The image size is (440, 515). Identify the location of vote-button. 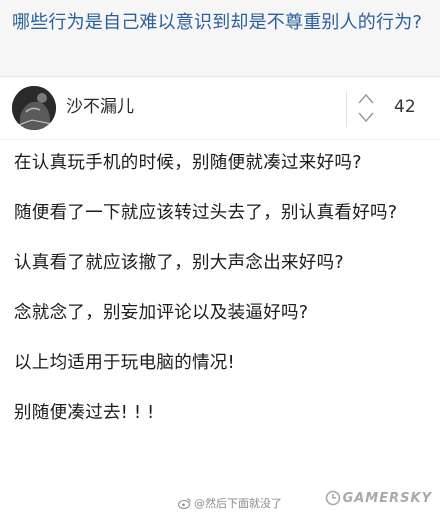
(366, 108).